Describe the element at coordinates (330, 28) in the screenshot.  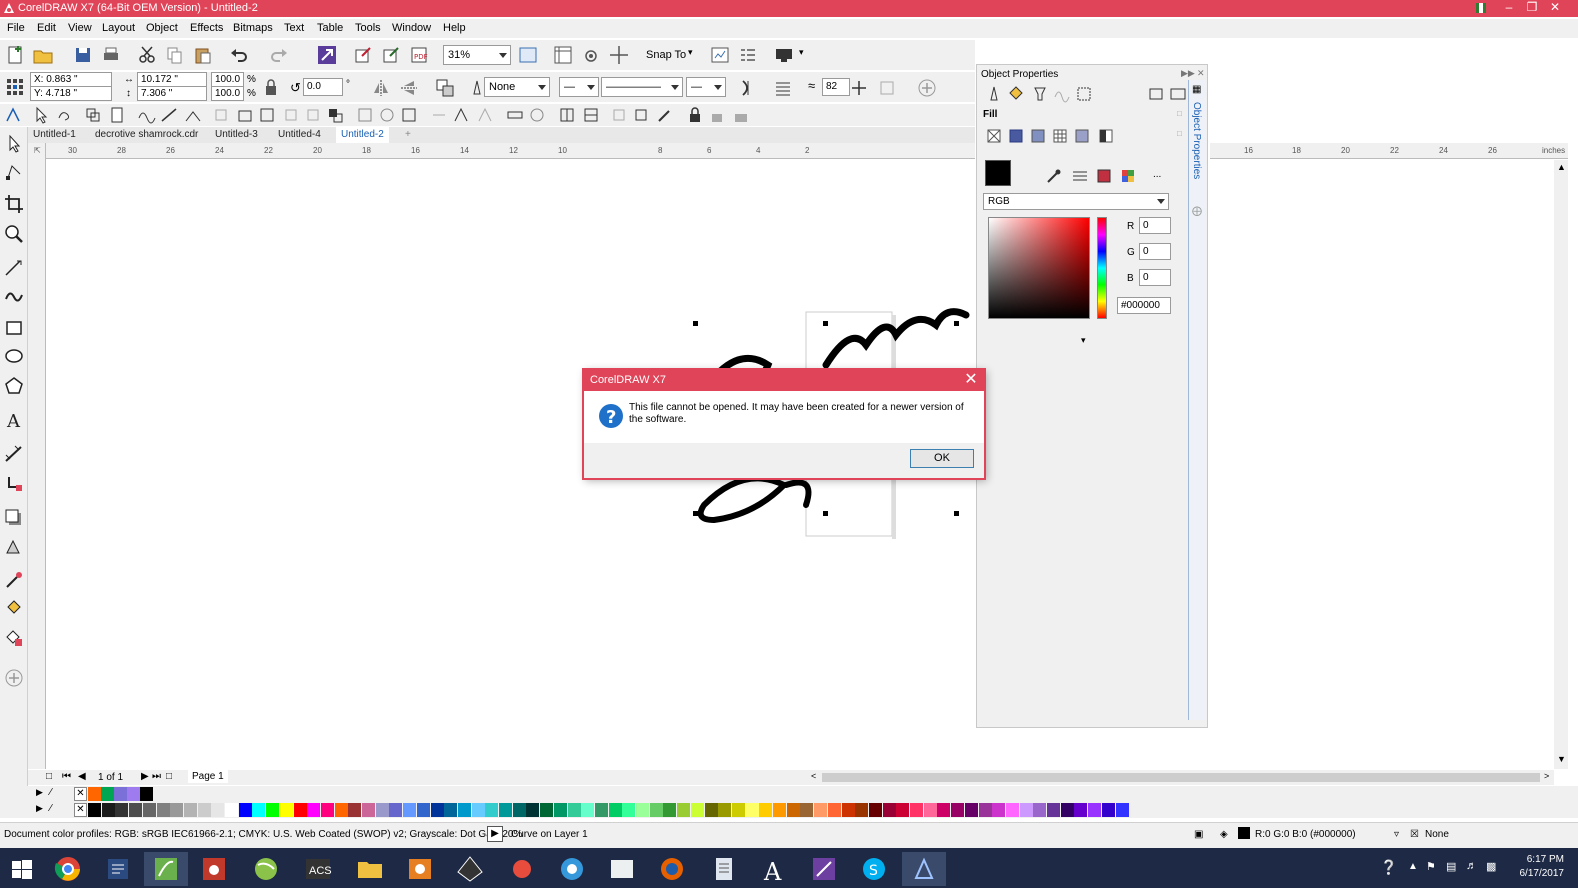
I see `menu-table: Table` at that location.